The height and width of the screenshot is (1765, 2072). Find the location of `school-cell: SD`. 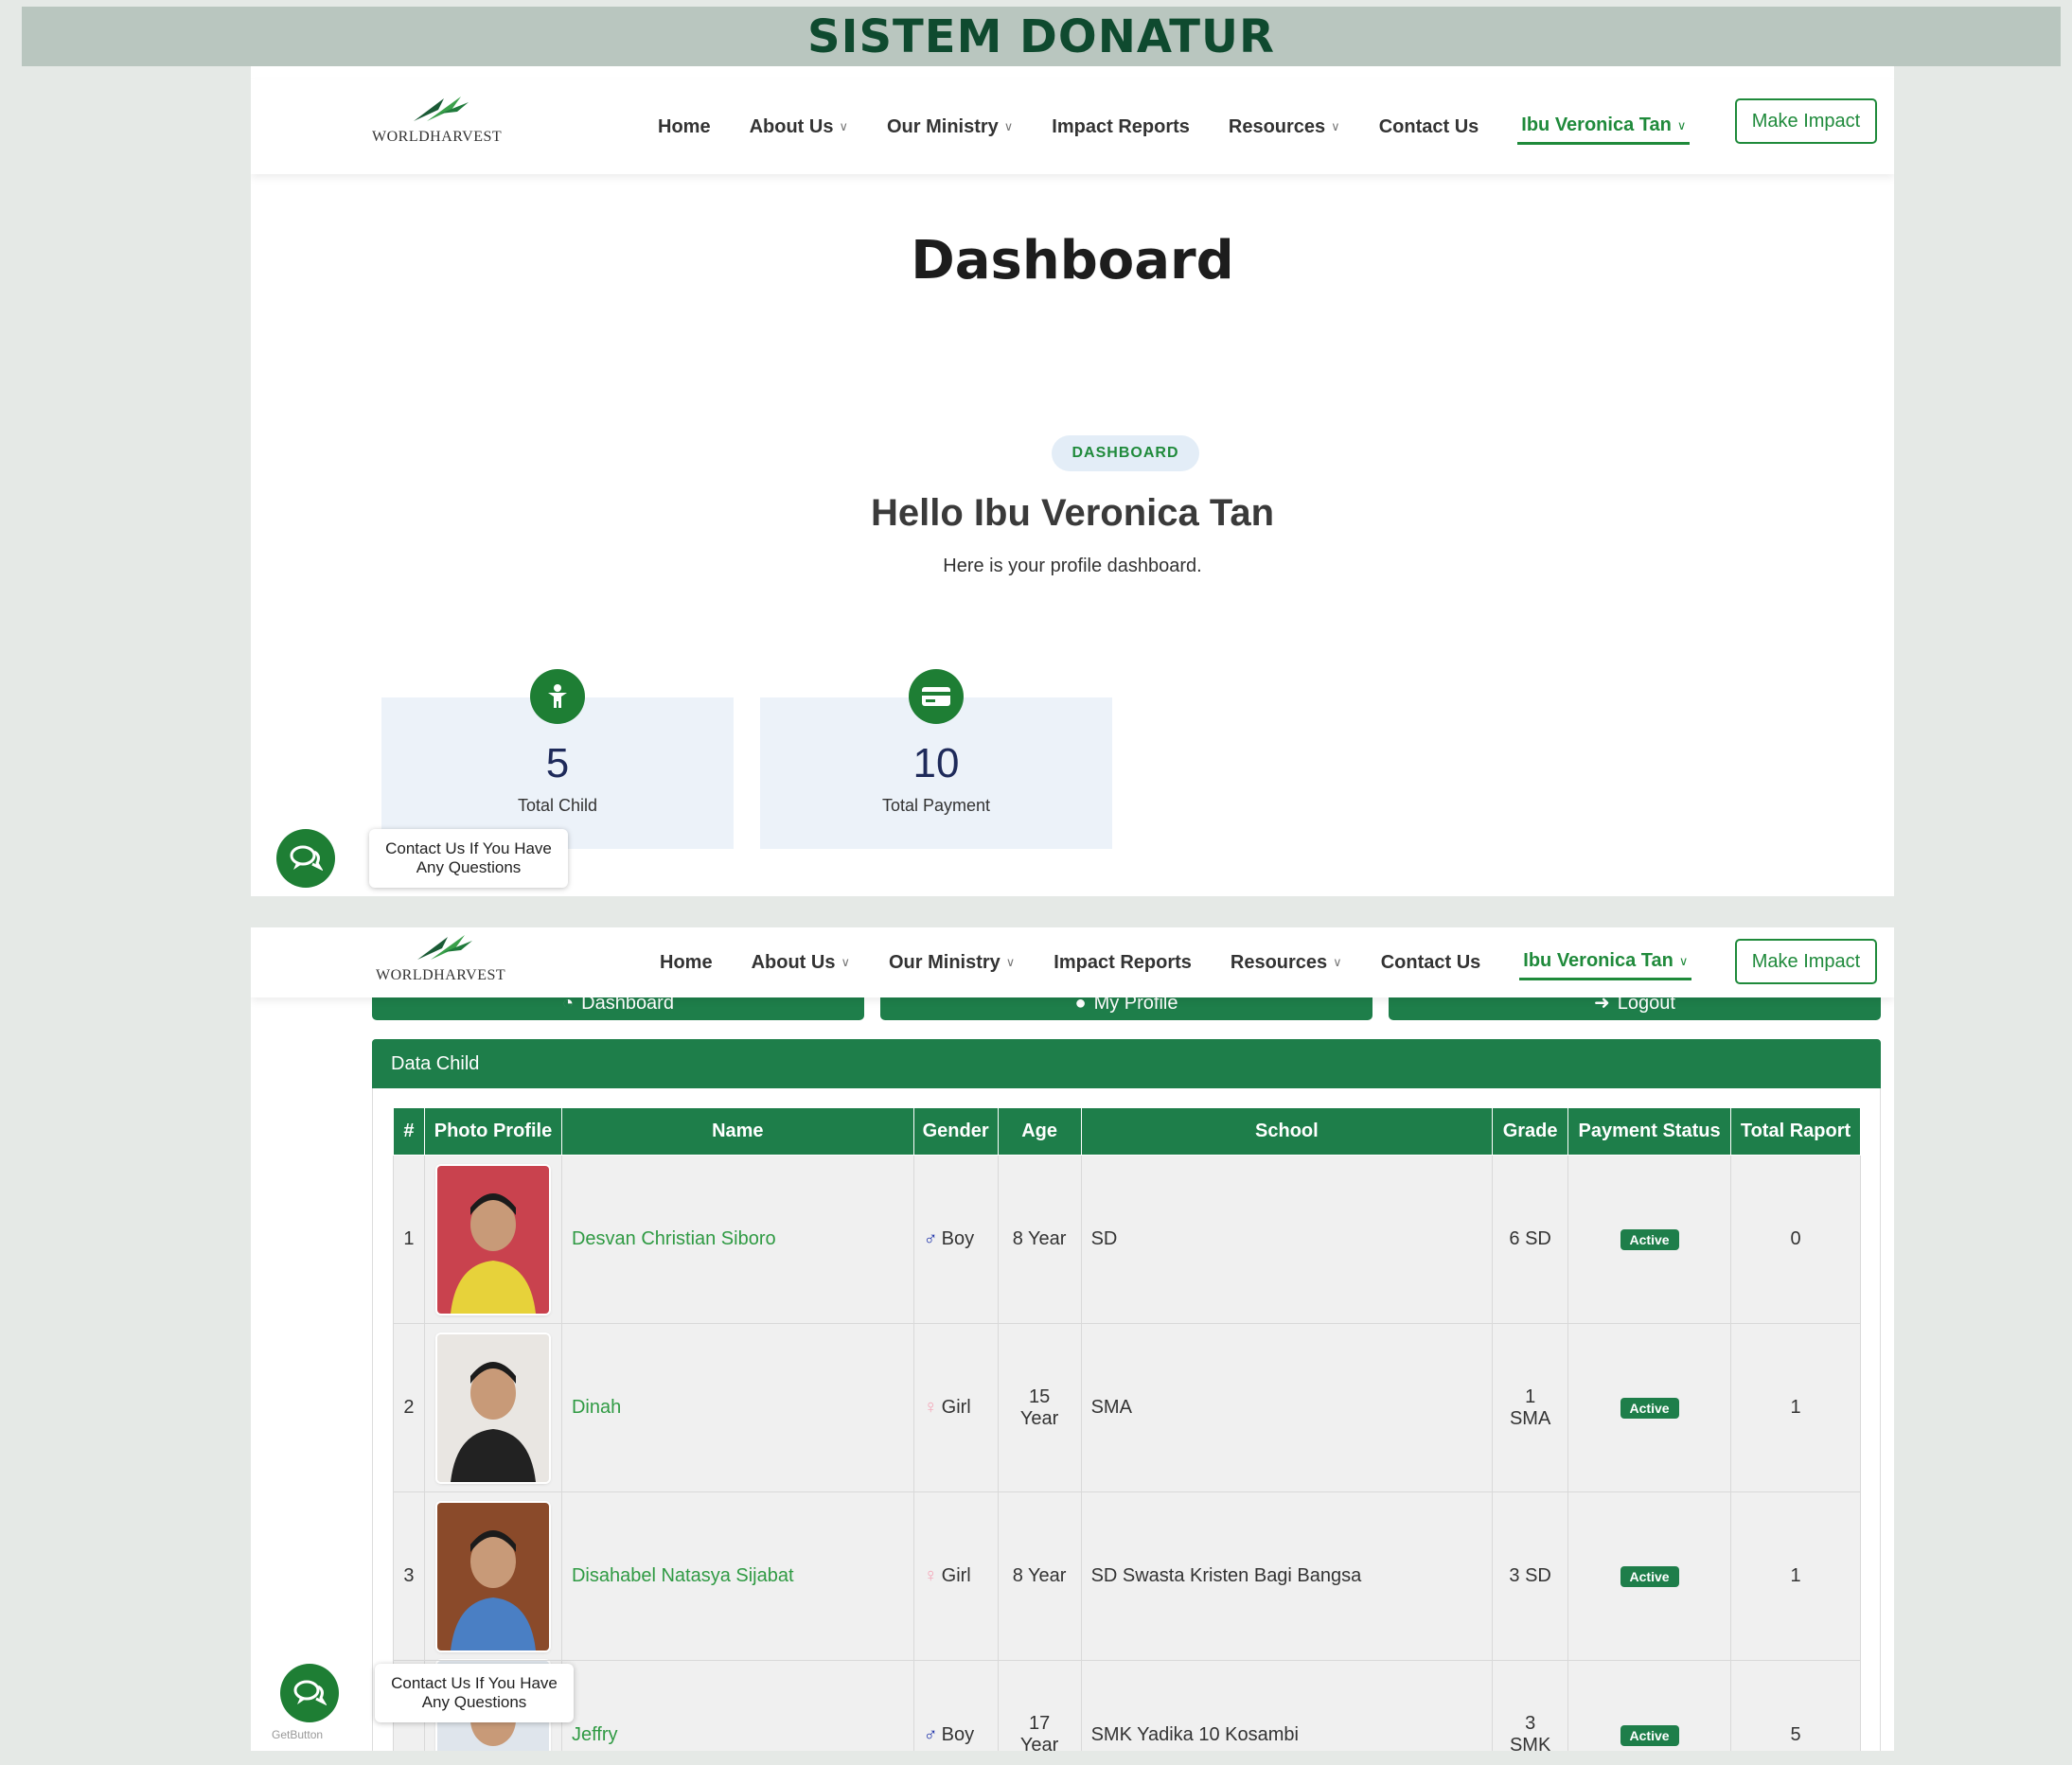

school-cell: SD is located at coordinates (1287, 1239).